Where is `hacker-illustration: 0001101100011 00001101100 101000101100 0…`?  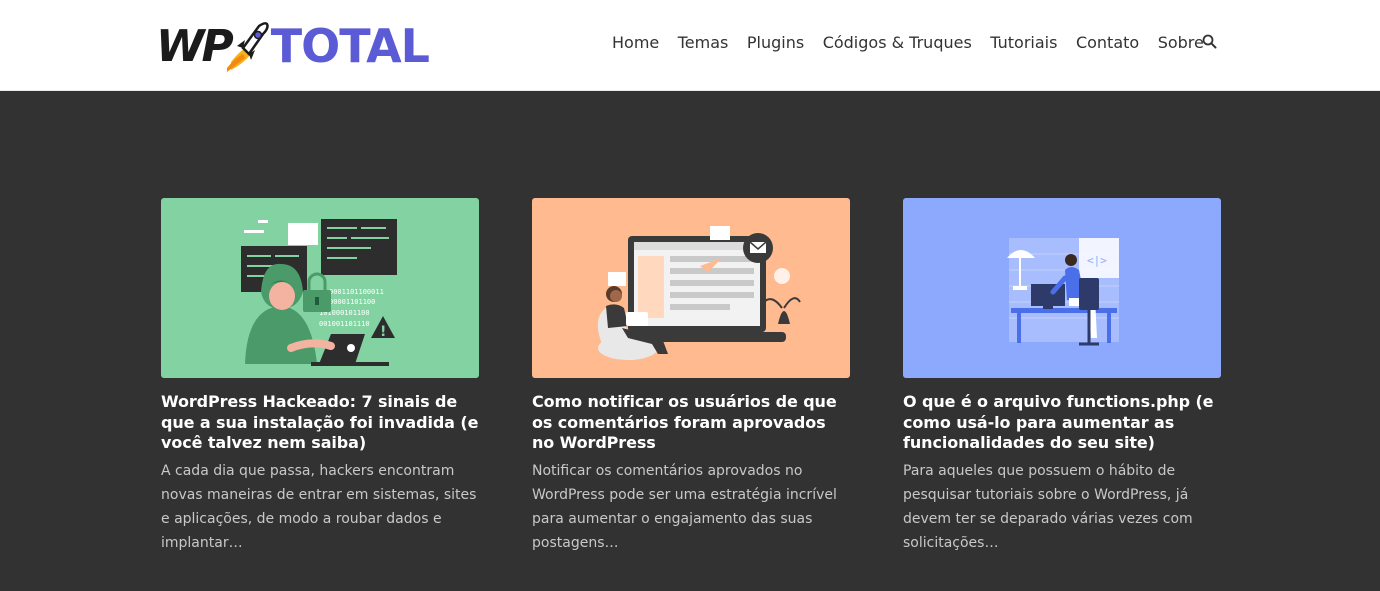
hacker-illustration: 0001101100011 00001101100 101000101100 0… is located at coordinates (320, 288).